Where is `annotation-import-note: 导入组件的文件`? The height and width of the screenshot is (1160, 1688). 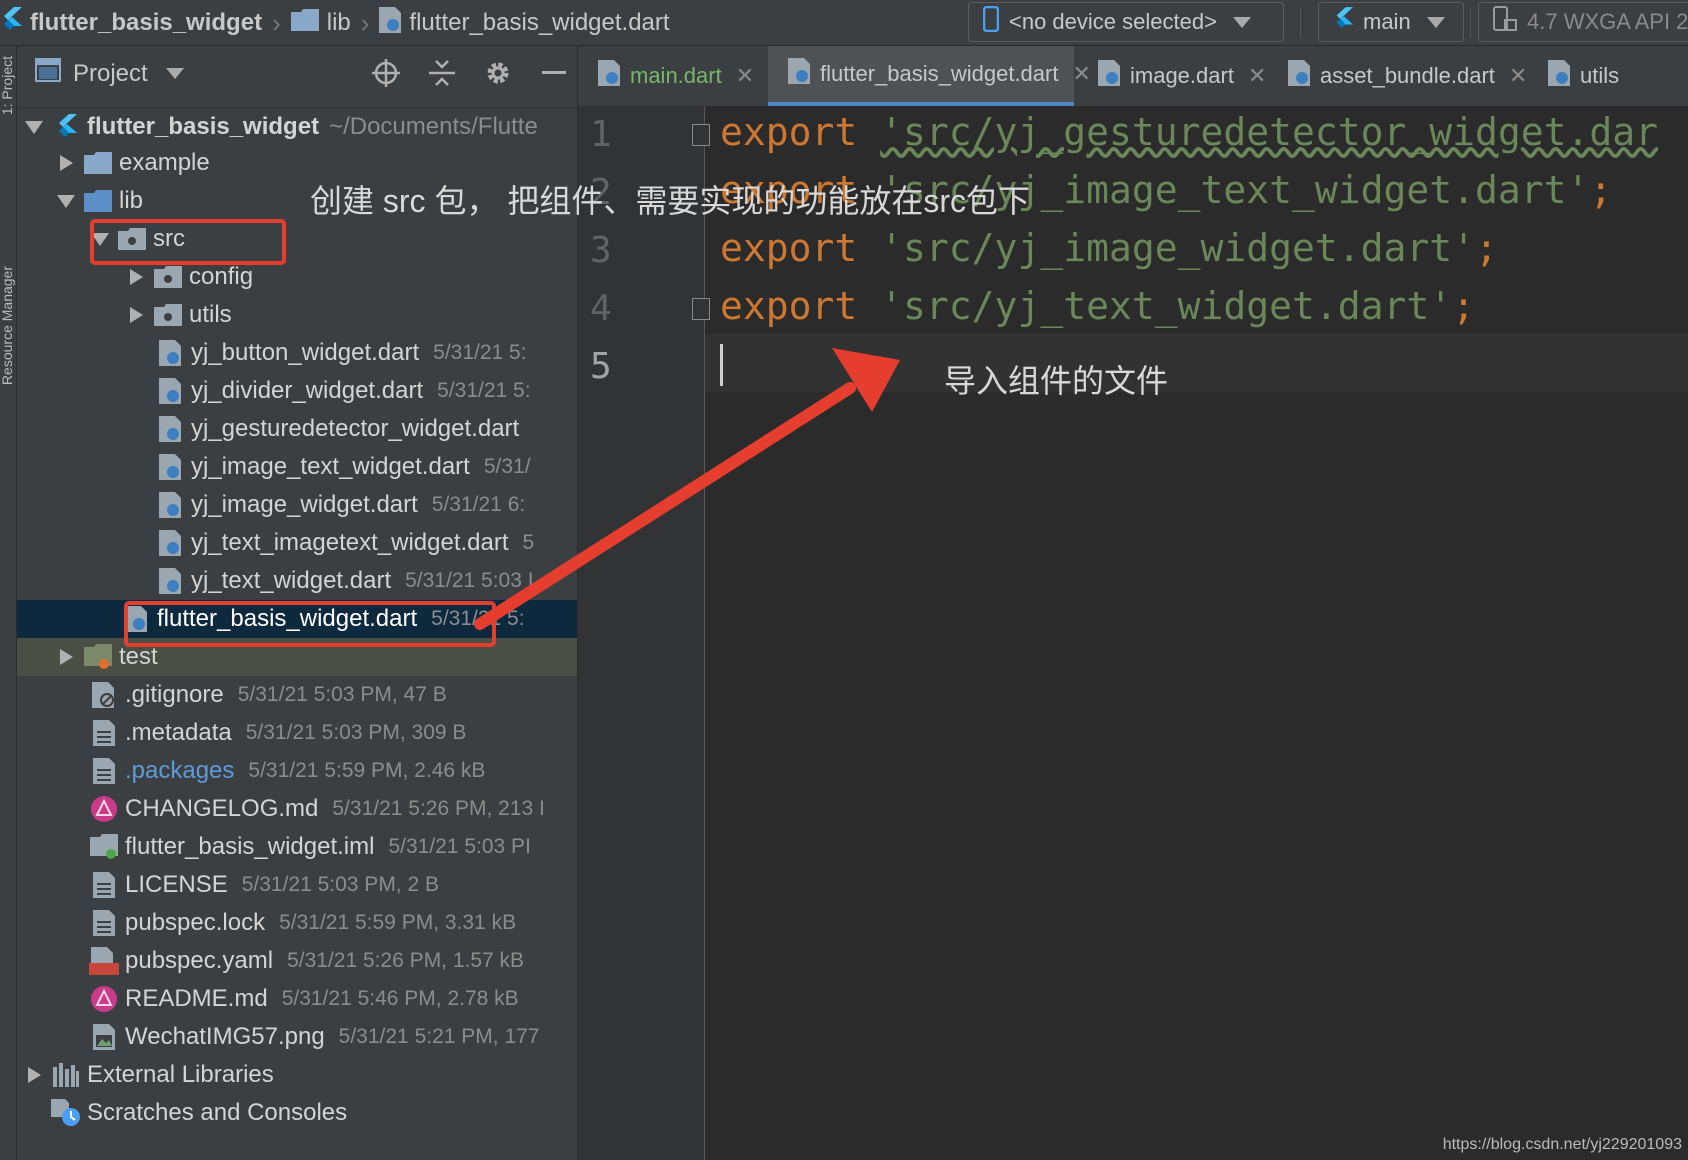
annotation-import-note: 导入组件的文件 is located at coordinates (1056, 381).